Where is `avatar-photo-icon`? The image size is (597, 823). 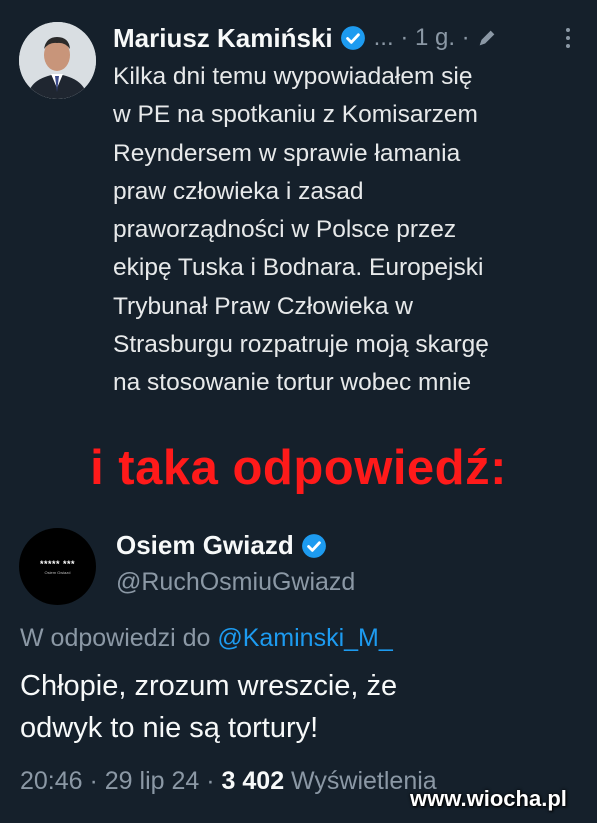
avatar-photo-icon is located at coordinates (57, 60).